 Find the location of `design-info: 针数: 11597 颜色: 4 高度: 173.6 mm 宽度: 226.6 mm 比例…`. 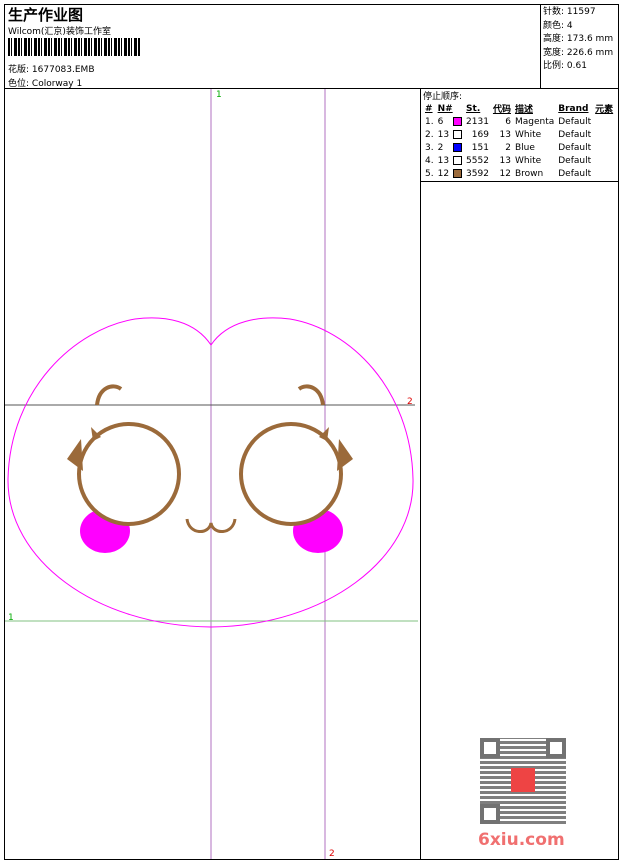

design-info: 针数: 11597 颜色: 4 高度: 173.6 mm 宽度: 226.6 mm 比例… is located at coordinates (579, 46).